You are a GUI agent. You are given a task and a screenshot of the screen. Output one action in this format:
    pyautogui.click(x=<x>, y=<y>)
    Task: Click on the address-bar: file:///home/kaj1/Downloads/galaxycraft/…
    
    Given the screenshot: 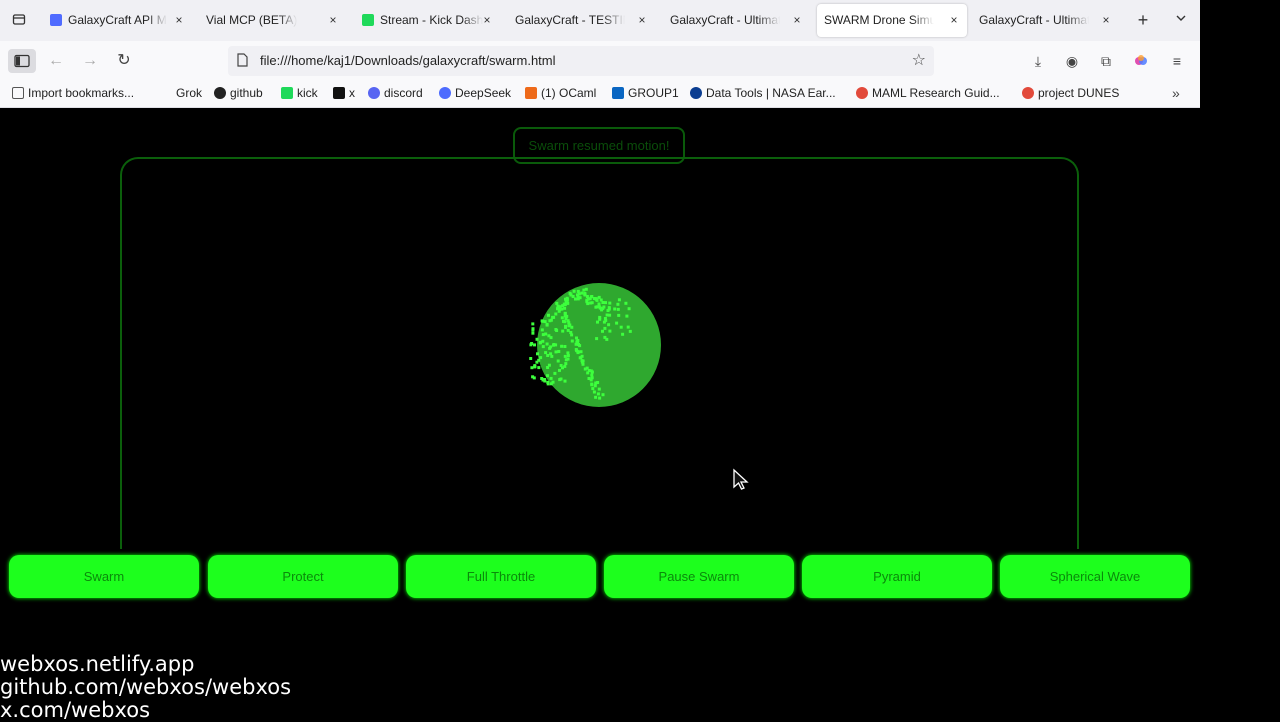 What is the action you would take?
    pyautogui.click(x=581, y=61)
    